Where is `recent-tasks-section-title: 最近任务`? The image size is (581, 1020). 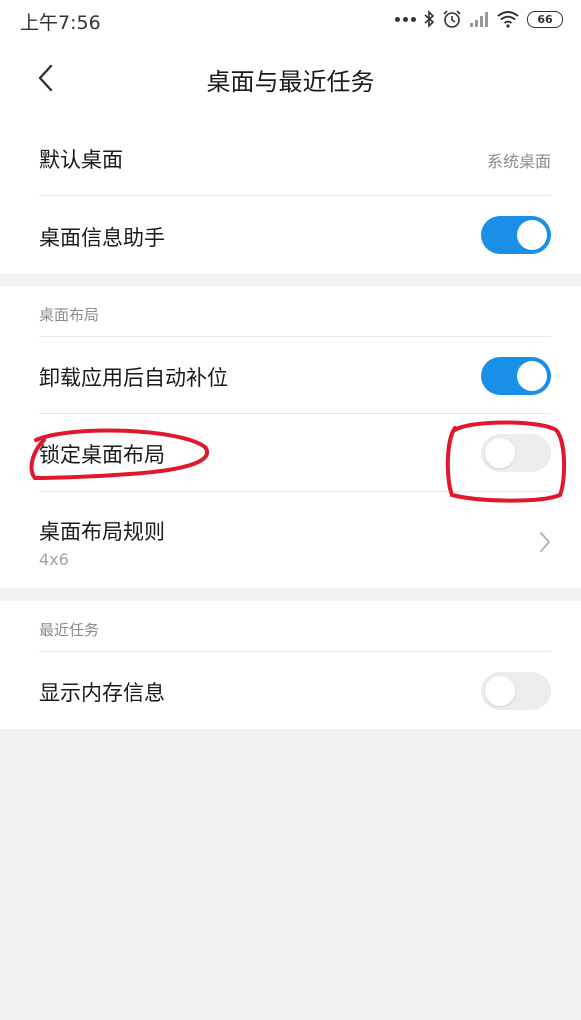
recent-tasks-section-title: 最近任务 is located at coordinates (69, 630).